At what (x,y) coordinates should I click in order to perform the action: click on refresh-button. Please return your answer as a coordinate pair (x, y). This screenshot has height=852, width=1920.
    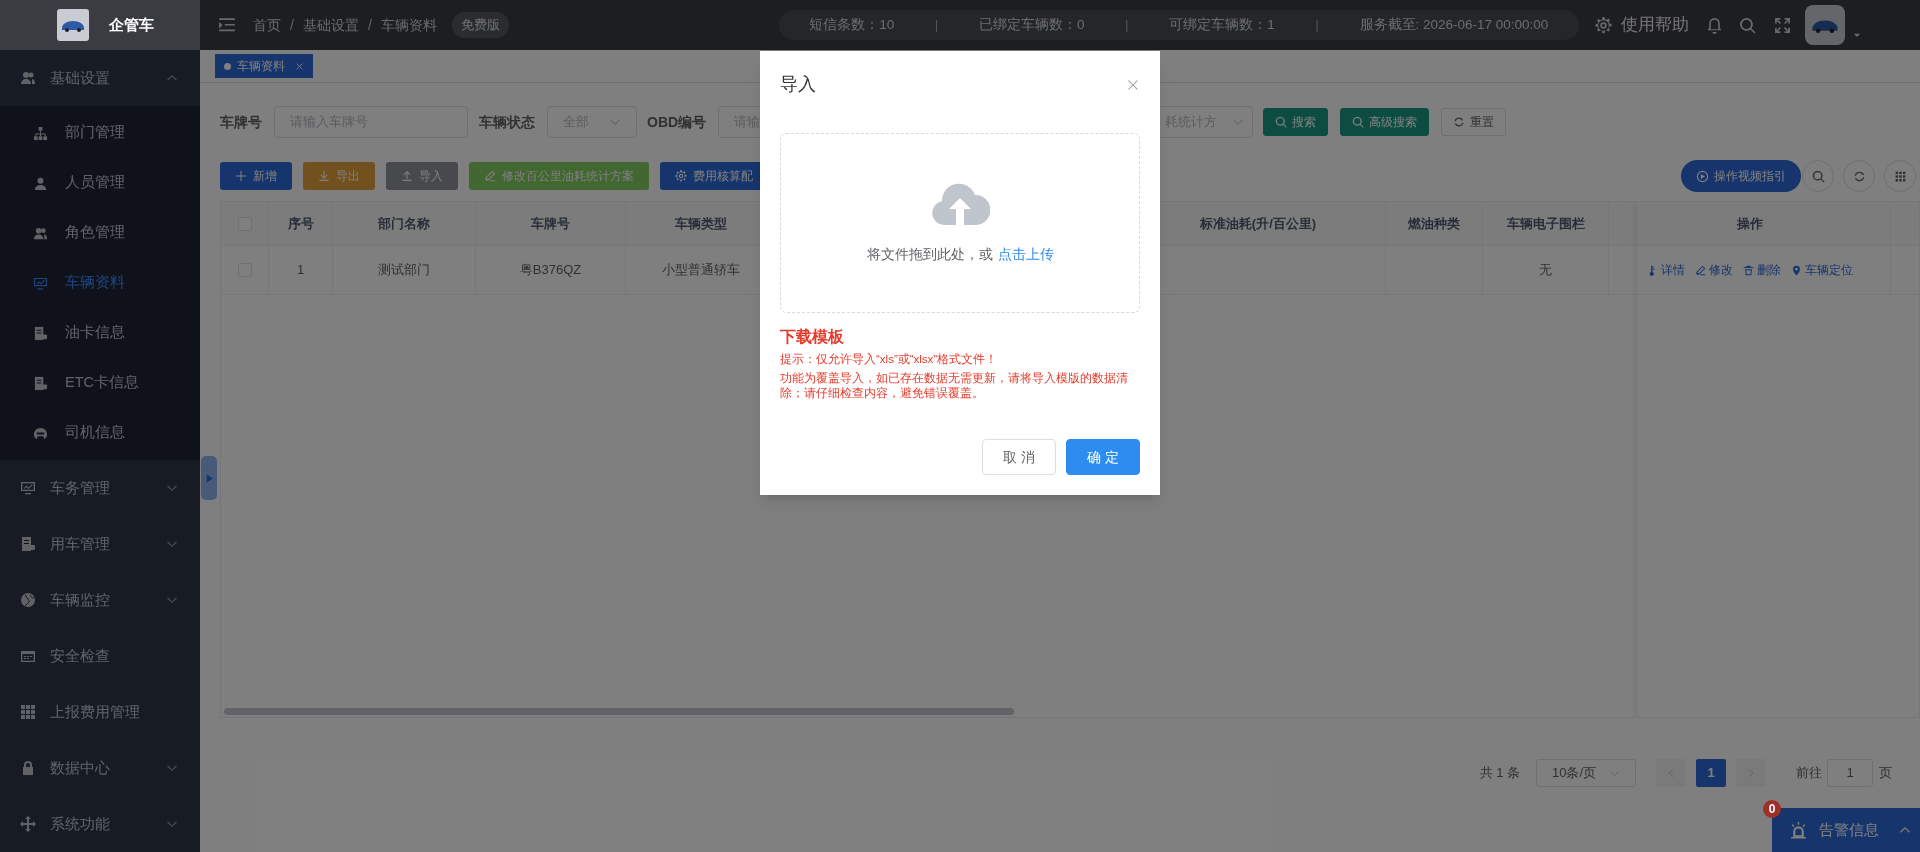
    Looking at the image, I should click on (1859, 176).